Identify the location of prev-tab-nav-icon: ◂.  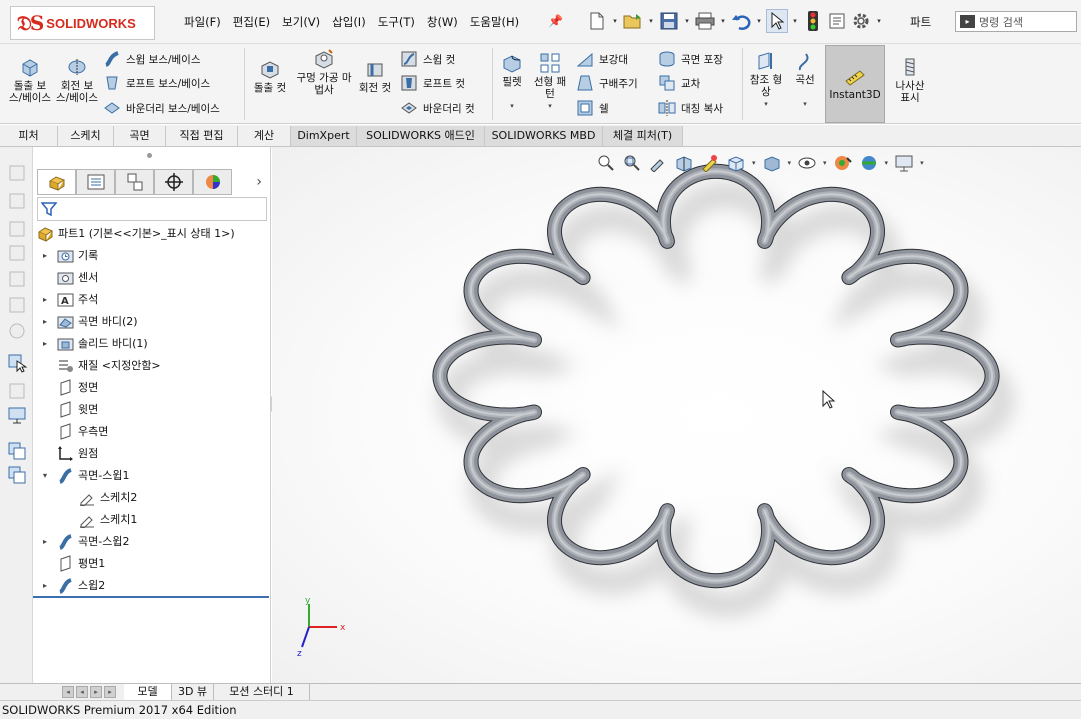
(82, 692).